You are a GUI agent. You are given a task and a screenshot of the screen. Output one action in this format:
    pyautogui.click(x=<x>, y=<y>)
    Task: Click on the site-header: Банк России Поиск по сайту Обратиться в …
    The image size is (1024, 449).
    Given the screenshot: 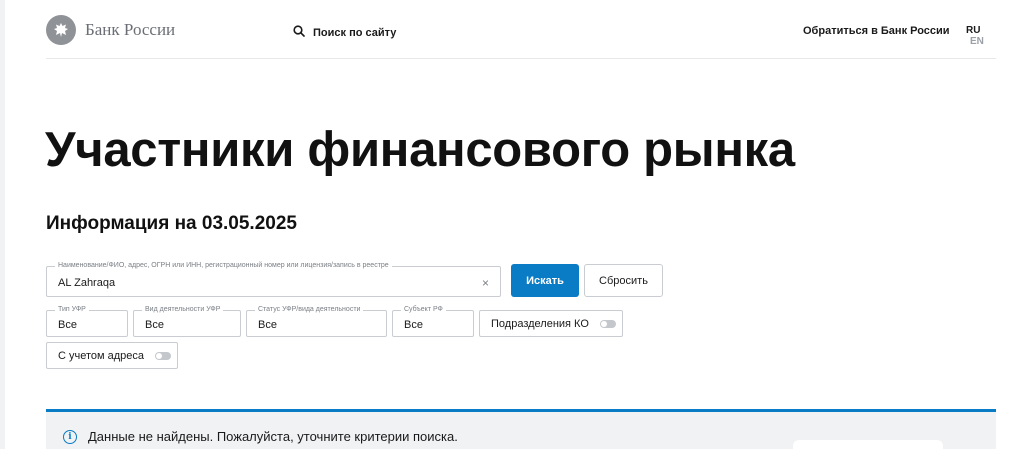 What is the action you would take?
    pyautogui.click(x=521, y=32)
    